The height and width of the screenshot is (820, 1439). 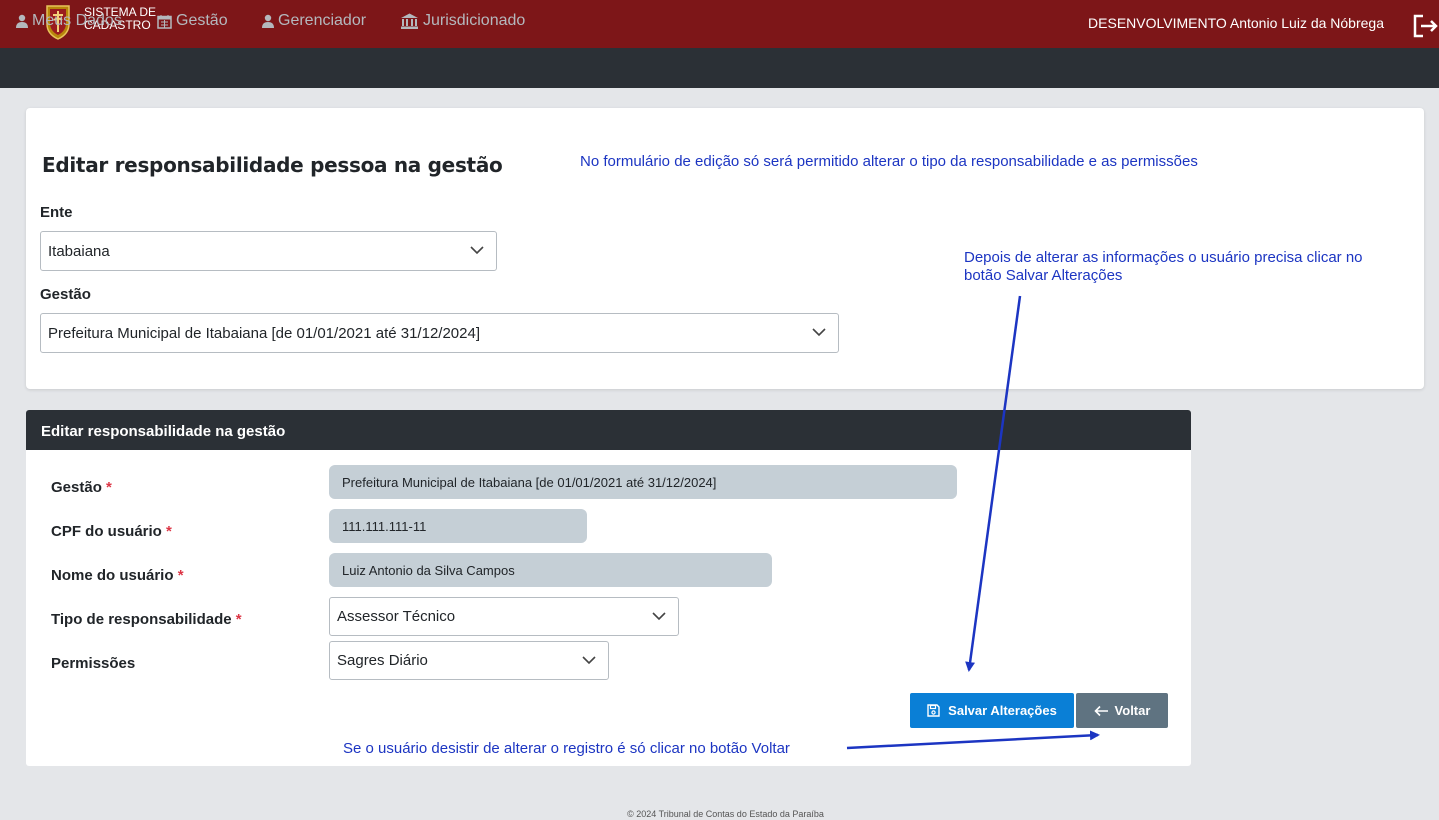 What do you see at coordinates (79, 251) in the screenshot?
I see `ente-value: Itabaiana` at bounding box center [79, 251].